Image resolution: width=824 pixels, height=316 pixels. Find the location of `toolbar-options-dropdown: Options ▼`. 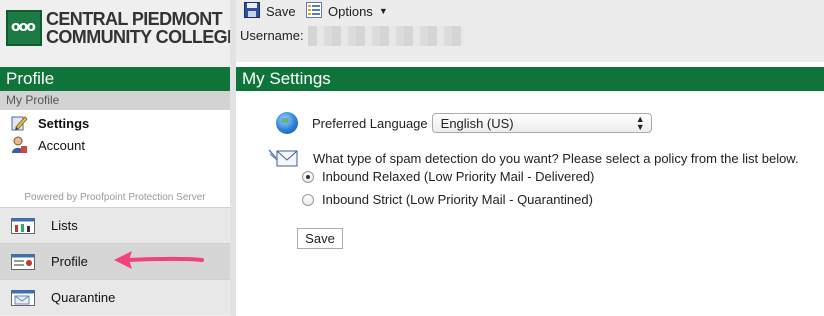

toolbar-options-dropdown: Options ▼ is located at coordinates (347, 11).